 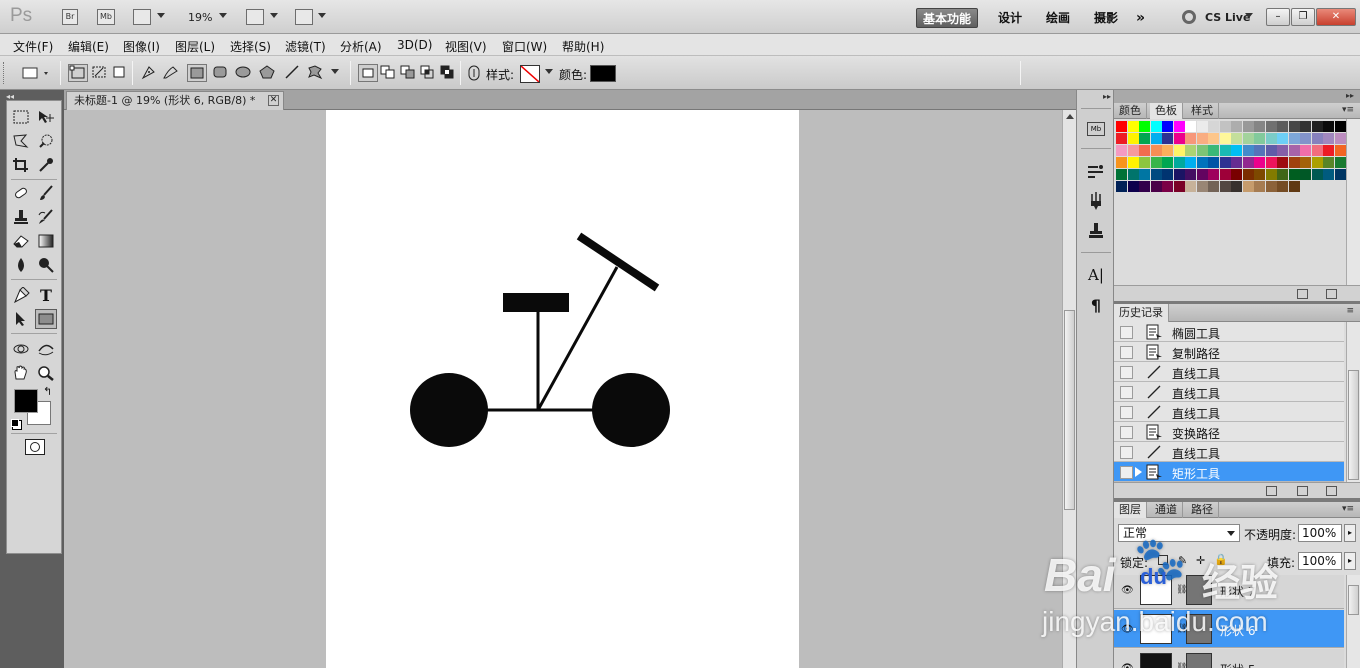 What do you see at coordinates (316, 73) in the screenshot?
I see `custom-shape-icon` at bounding box center [316, 73].